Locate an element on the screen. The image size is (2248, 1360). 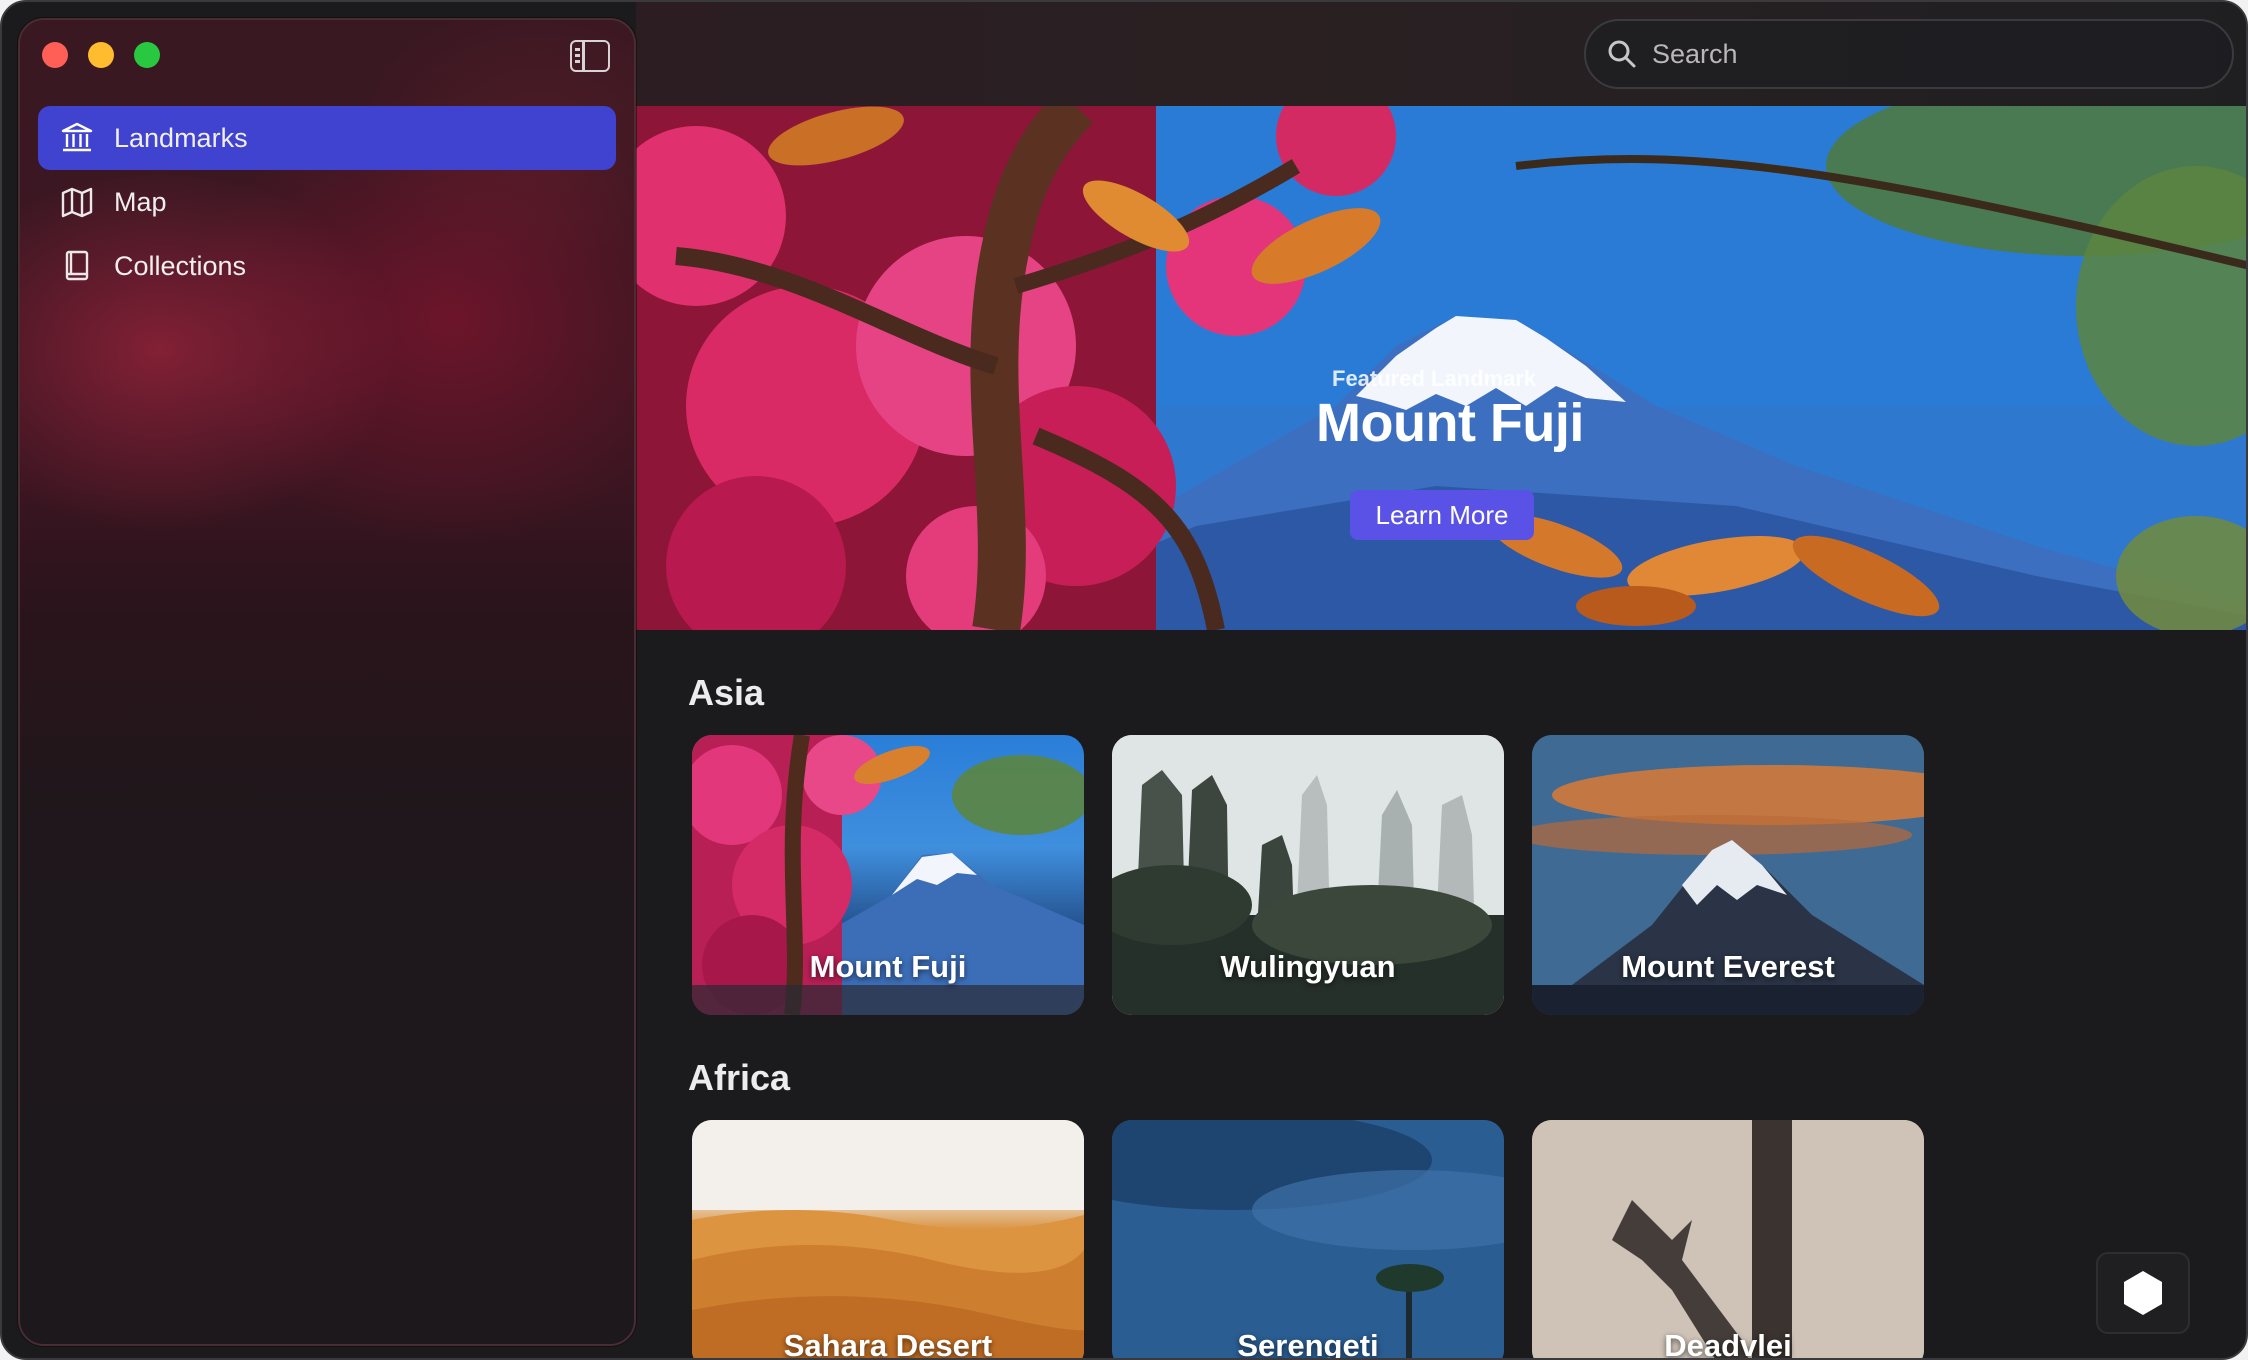
card-label: Wulingyuan is located at coordinates (1308, 966).